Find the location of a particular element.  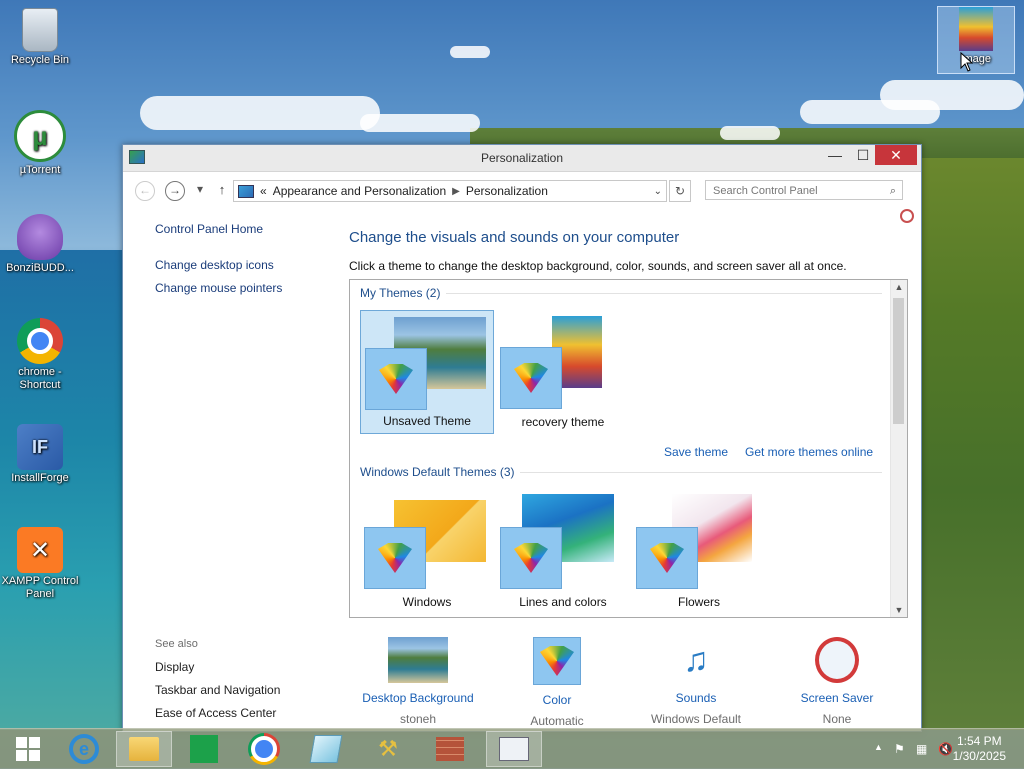

theme-recovery: recovery theme is located at coordinates (563, 372).